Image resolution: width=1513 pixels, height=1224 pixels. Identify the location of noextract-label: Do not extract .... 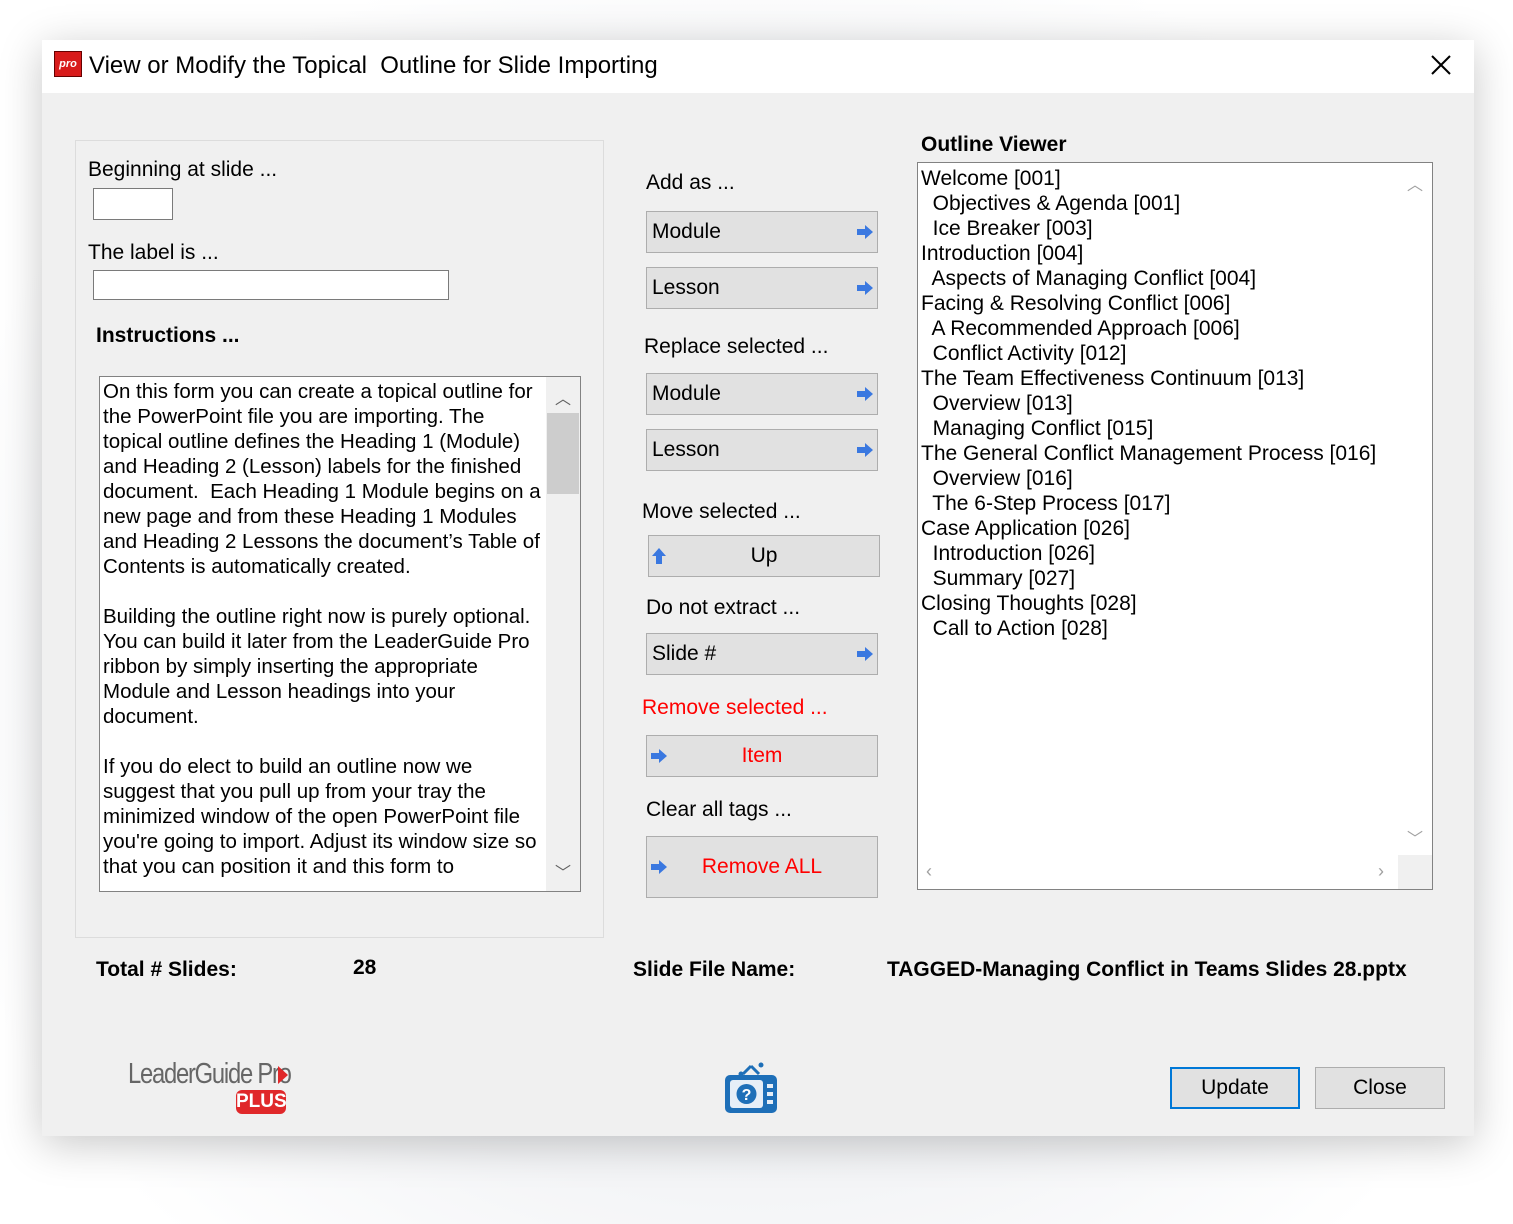
(723, 607).